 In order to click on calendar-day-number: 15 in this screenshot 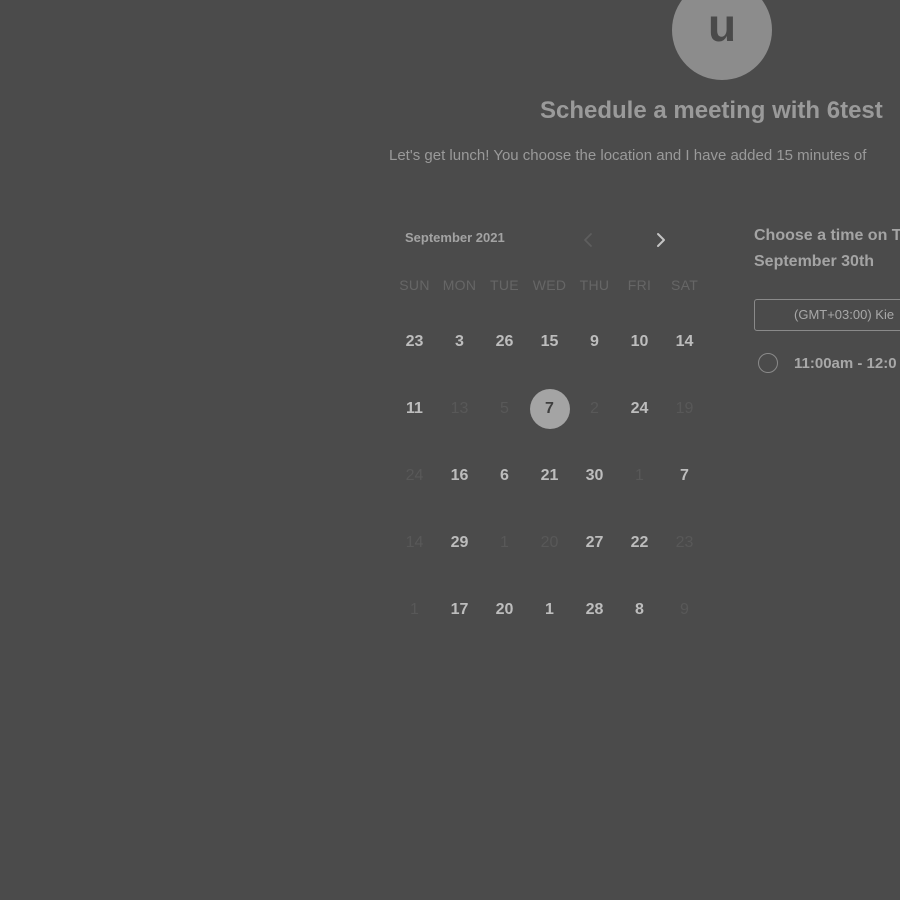, I will do `click(549, 341)`.